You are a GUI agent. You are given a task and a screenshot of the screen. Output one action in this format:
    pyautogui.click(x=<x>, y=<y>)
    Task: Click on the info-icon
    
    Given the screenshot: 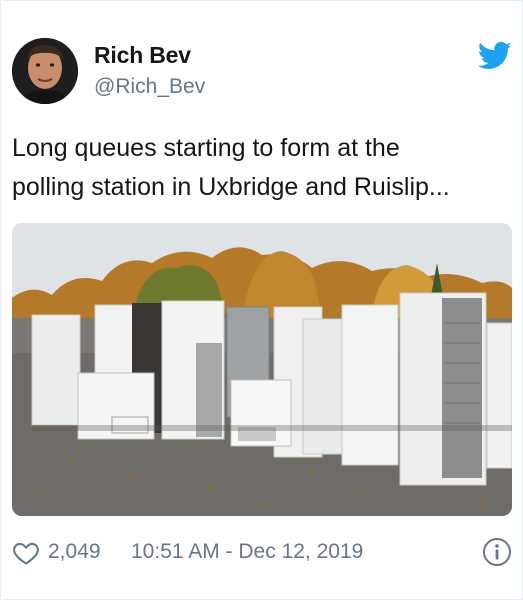 What is the action you would take?
    pyautogui.click(x=497, y=552)
    